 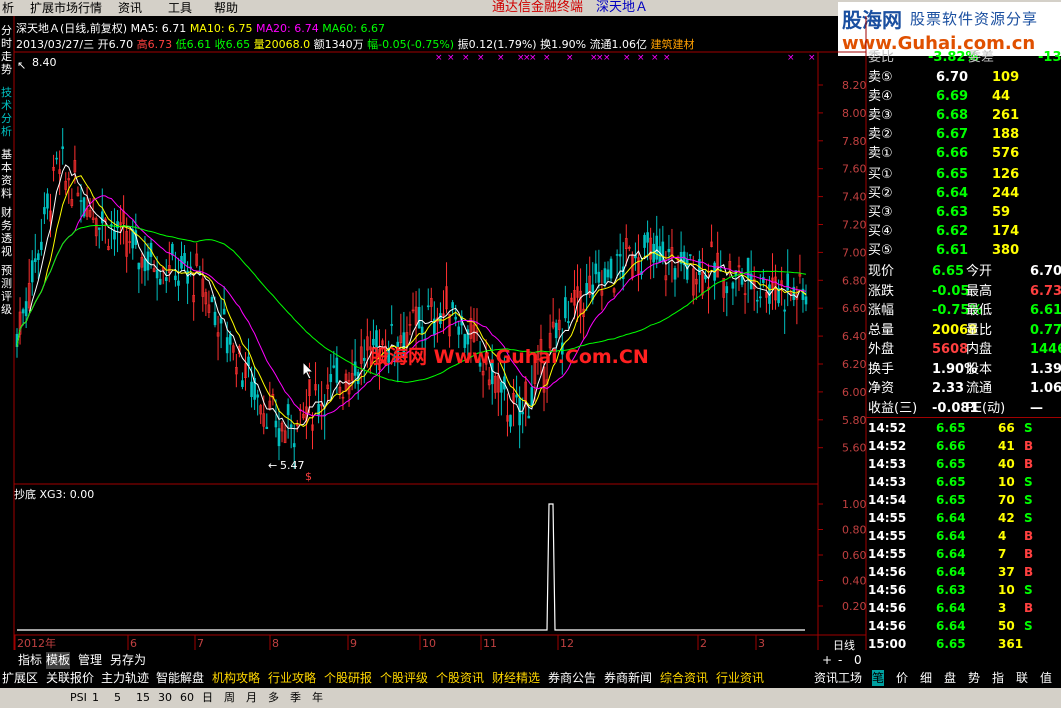 What do you see at coordinates (429, 643) in the screenshot?
I see `time-tick-label: 10` at bounding box center [429, 643].